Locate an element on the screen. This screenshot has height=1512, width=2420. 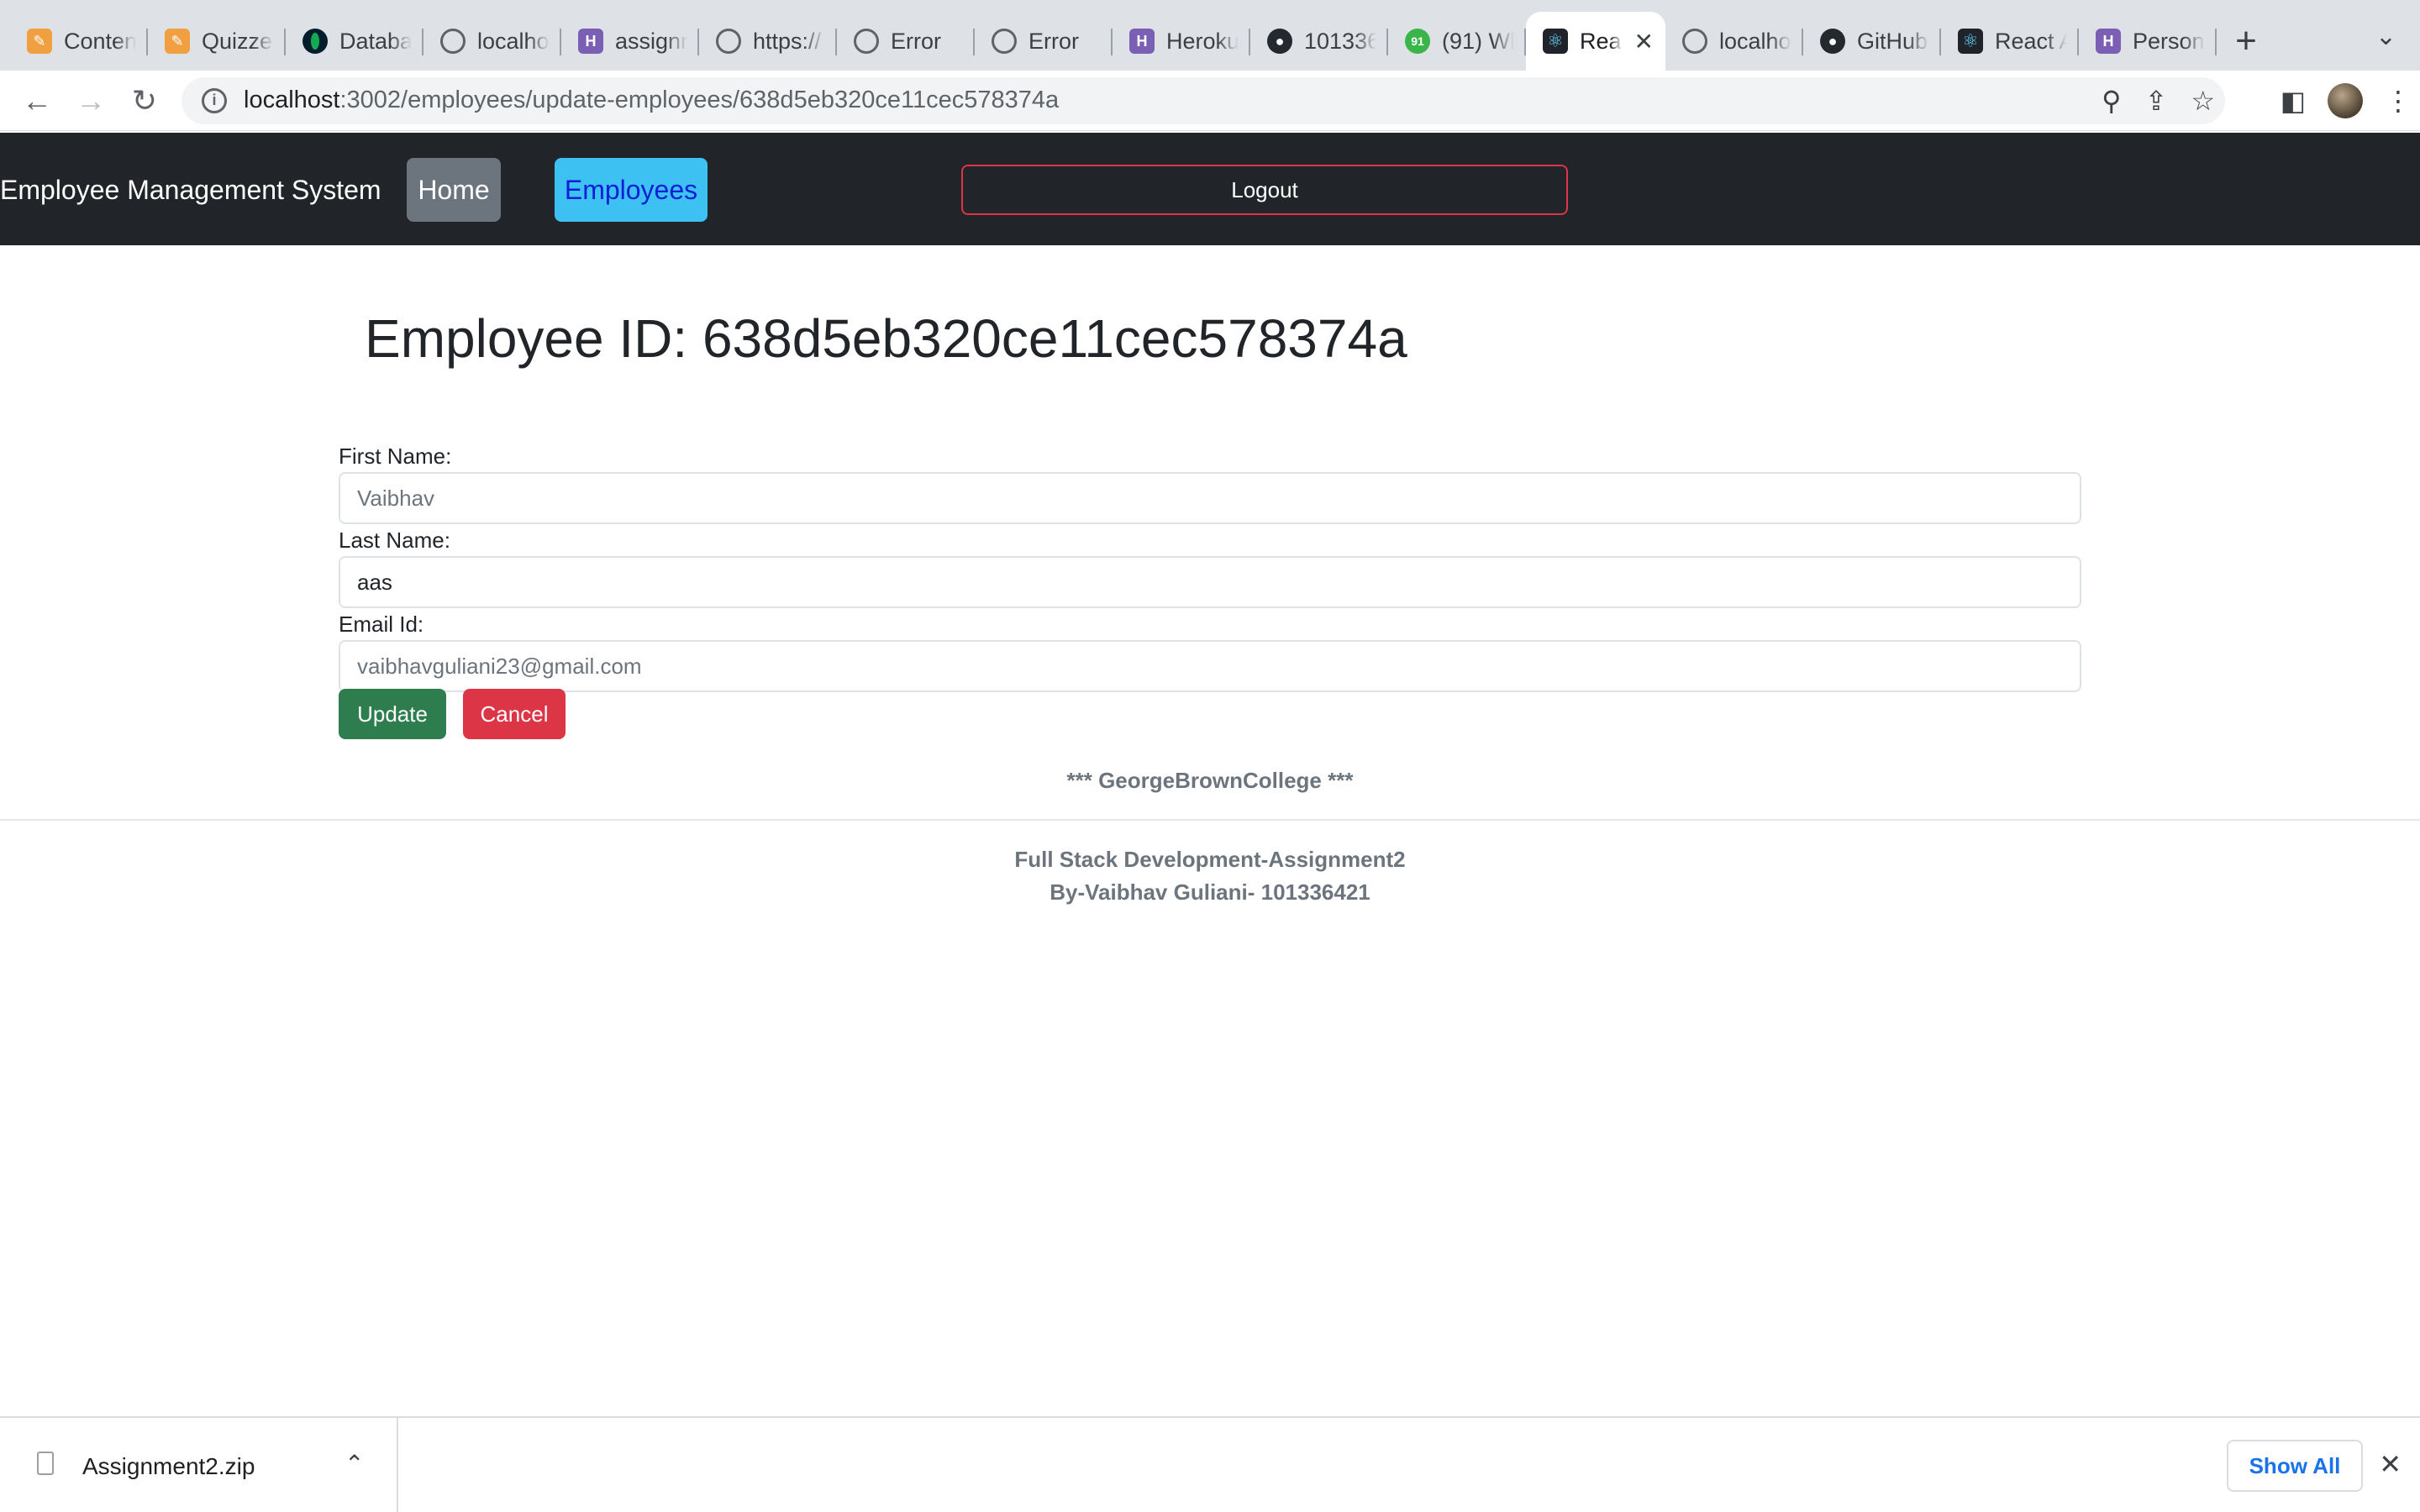
update-employee-form: First Name: Last Name: Email Id: is located at coordinates (1210, 566).